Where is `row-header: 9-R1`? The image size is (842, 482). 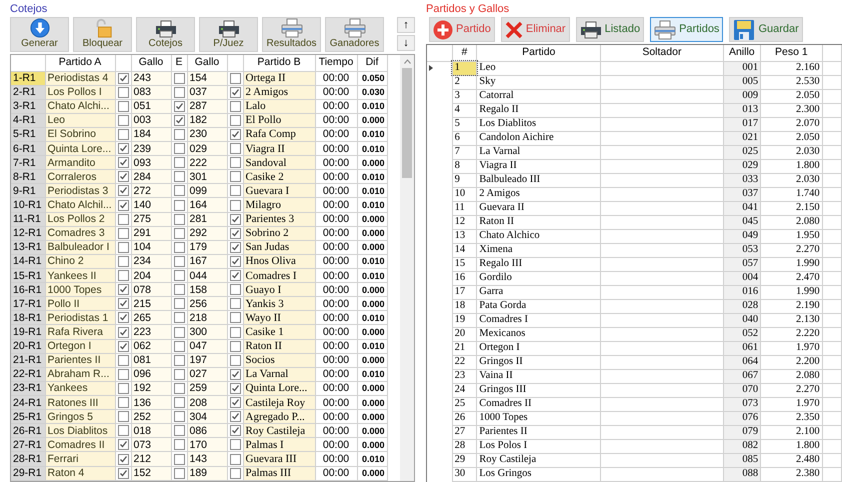 row-header: 9-R1 is located at coordinates (28, 191).